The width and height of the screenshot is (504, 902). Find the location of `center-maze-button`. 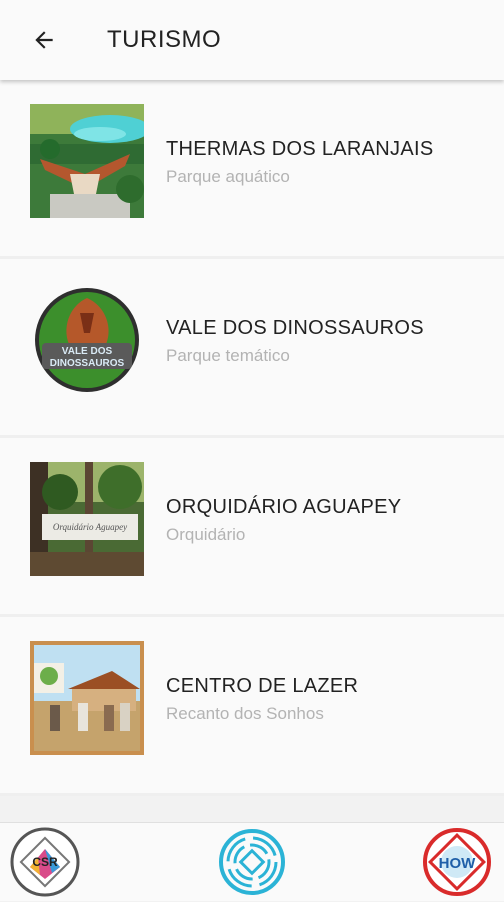

center-maze-button is located at coordinates (252, 862).